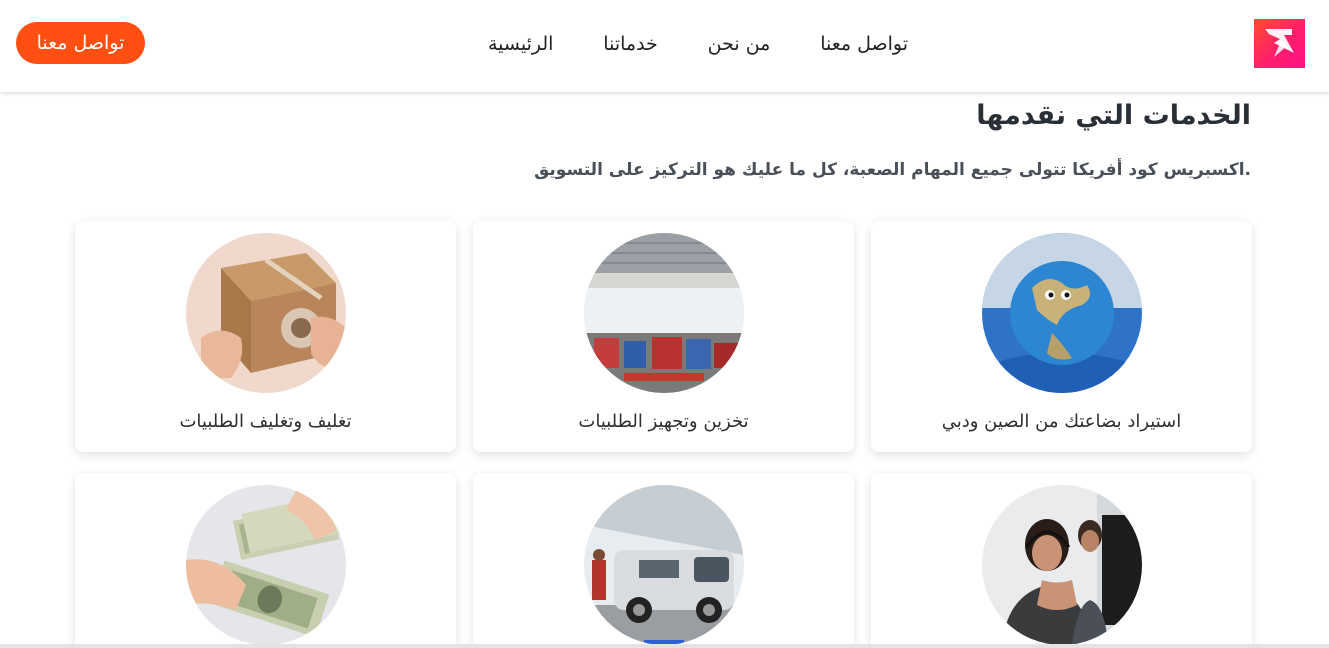 This screenshot has height=648, width=1329. What do you see at coordinates (266, 313) in the screenshot?
I see `package-image` at bounding box center [266, 313].